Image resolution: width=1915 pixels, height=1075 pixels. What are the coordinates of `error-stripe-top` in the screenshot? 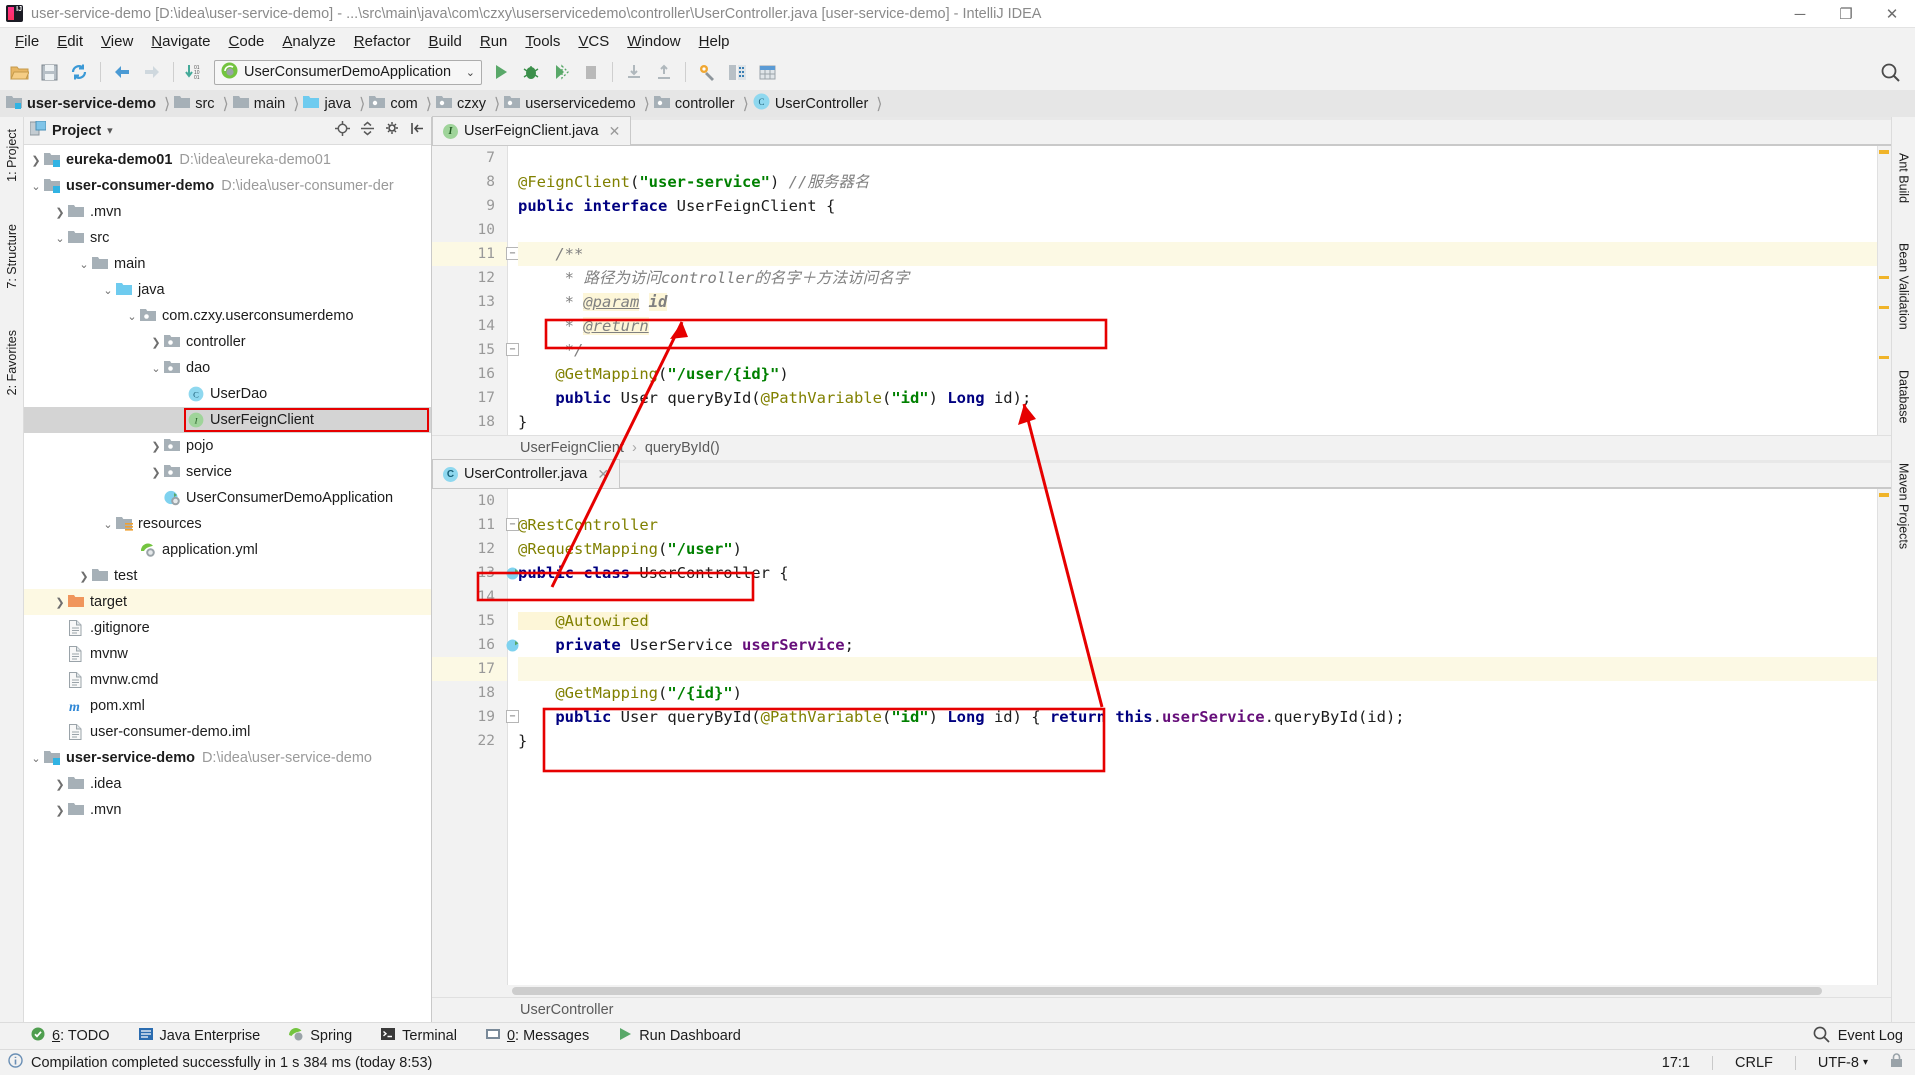 It's located at (1884, 290).